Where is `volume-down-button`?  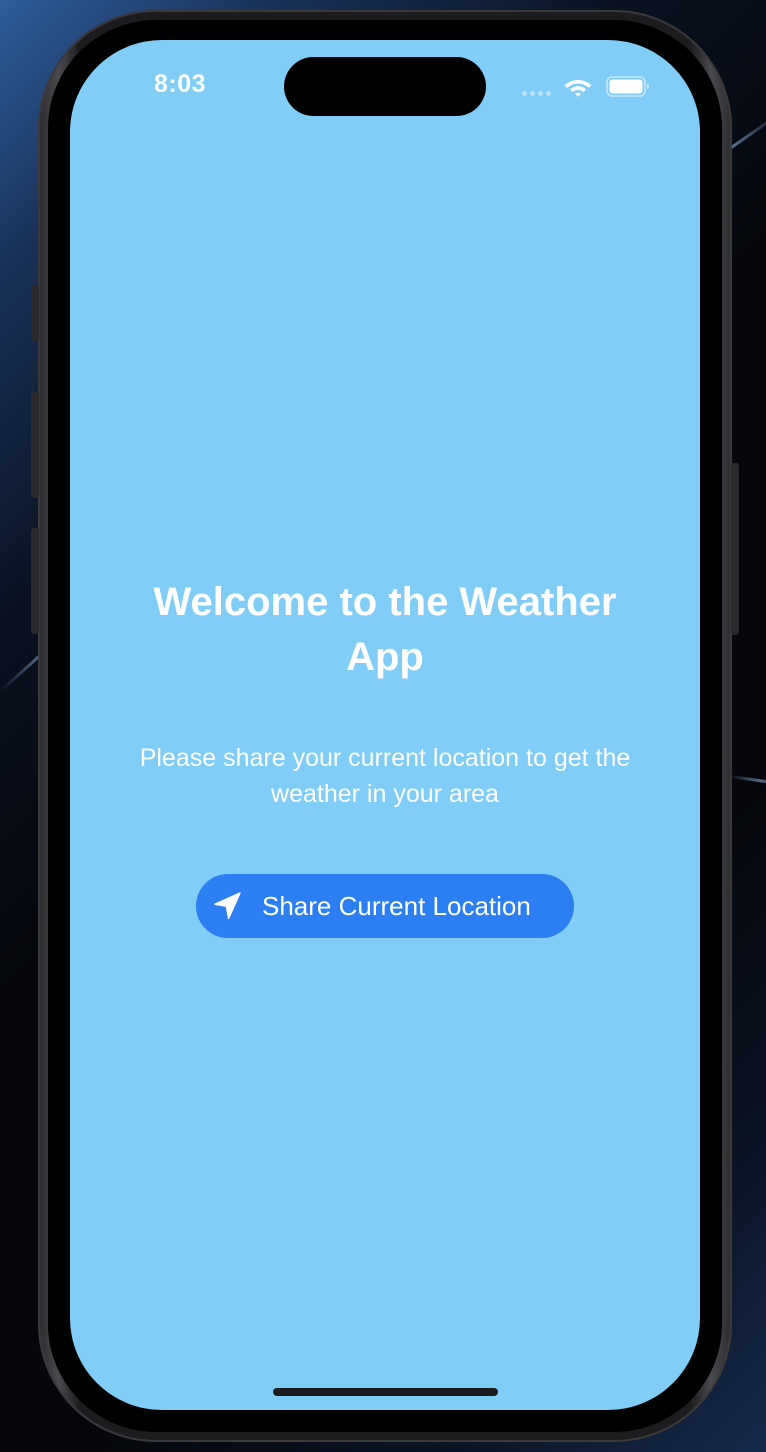 volume-down-button is located at coordinates (35, 581).